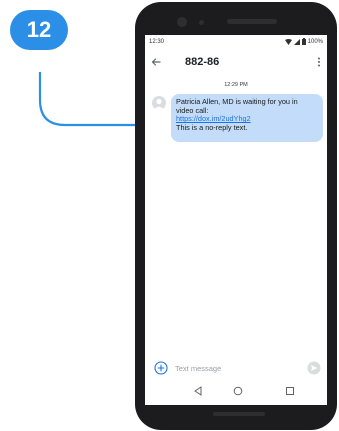  What do you see at coordinates (198, 391) in the screenshot?
I see `nav-back-icon` at bounding box center [198, 391].